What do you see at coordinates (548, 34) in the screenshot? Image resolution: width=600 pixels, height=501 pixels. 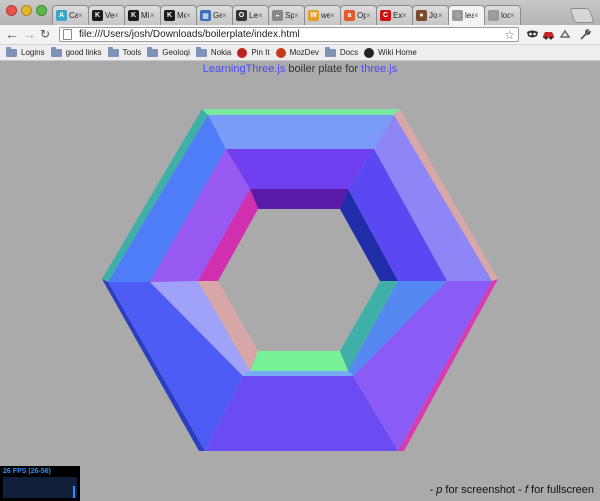 I see `car-extension-icon` at bounding box center [548, 34].